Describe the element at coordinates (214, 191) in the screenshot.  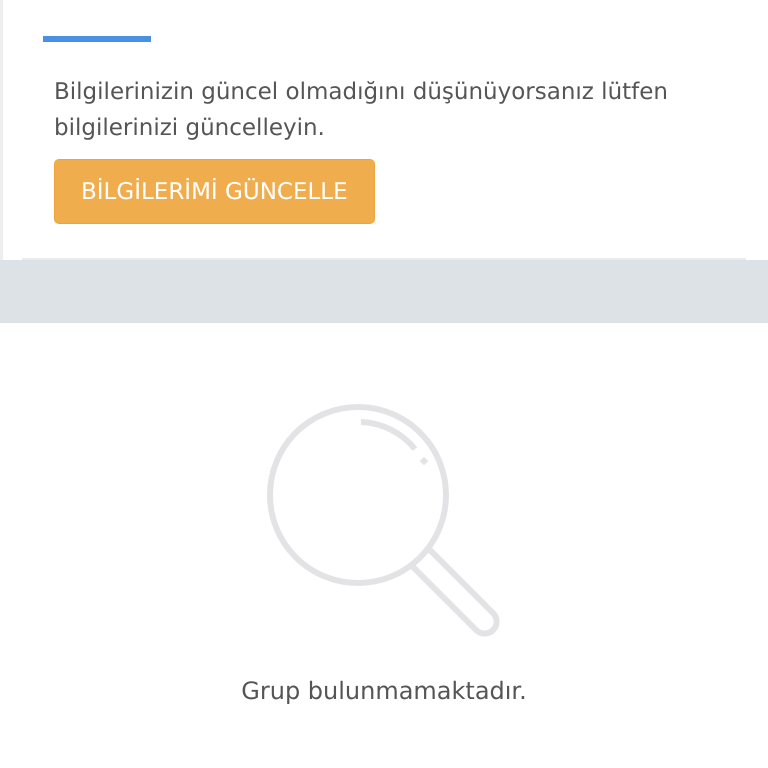
I see `update-info-button: BİLGİLERİMİ GÜNCELLE` at that location.